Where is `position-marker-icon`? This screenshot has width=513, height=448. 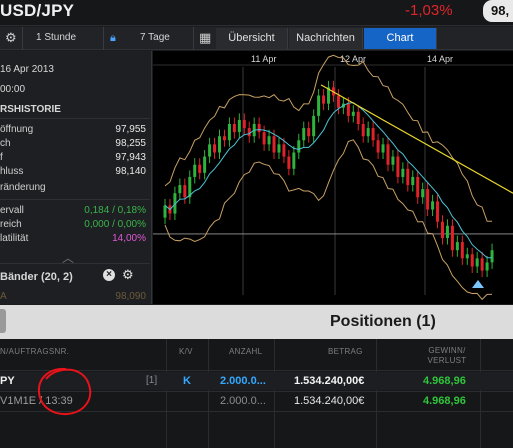
position-marker-icon is located at coordinates (478, 284).